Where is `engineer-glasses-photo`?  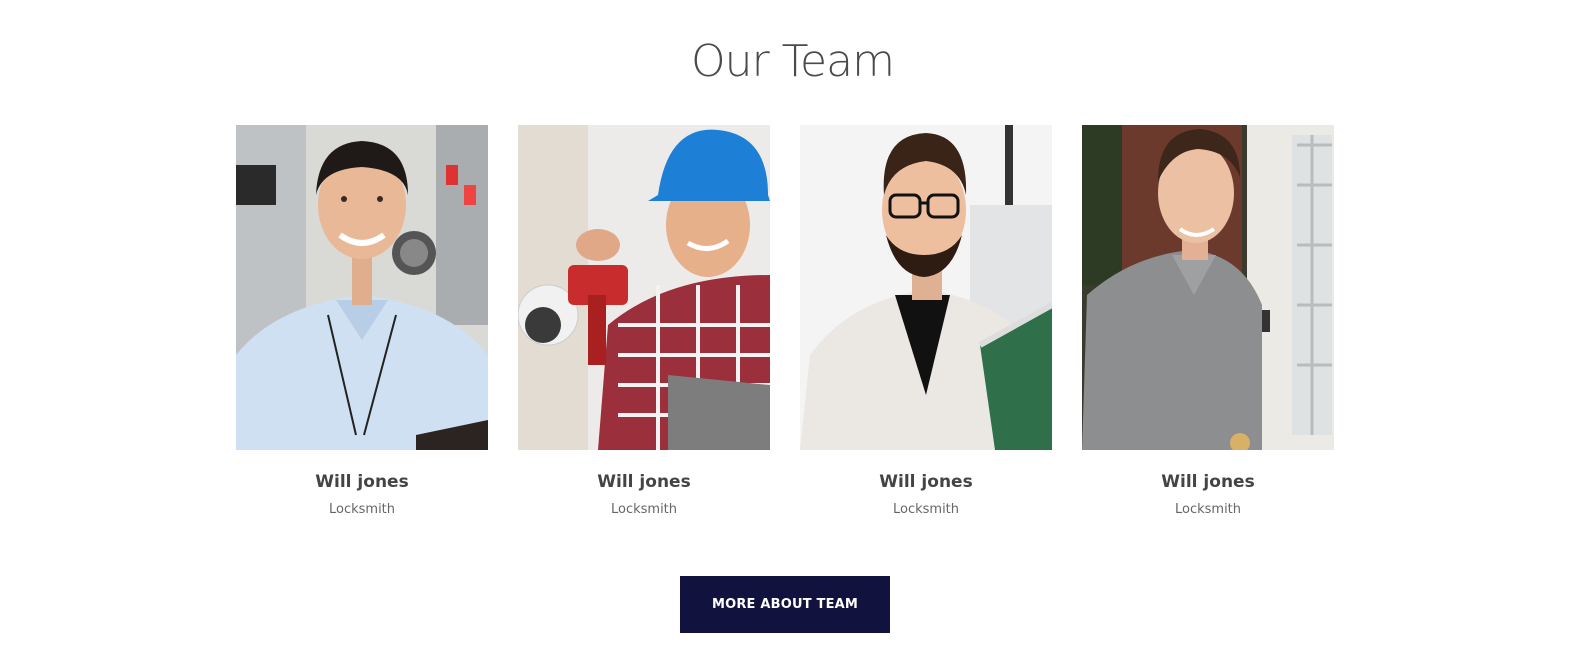 engineer-glasses-photo is located at coordinates (926, 287).